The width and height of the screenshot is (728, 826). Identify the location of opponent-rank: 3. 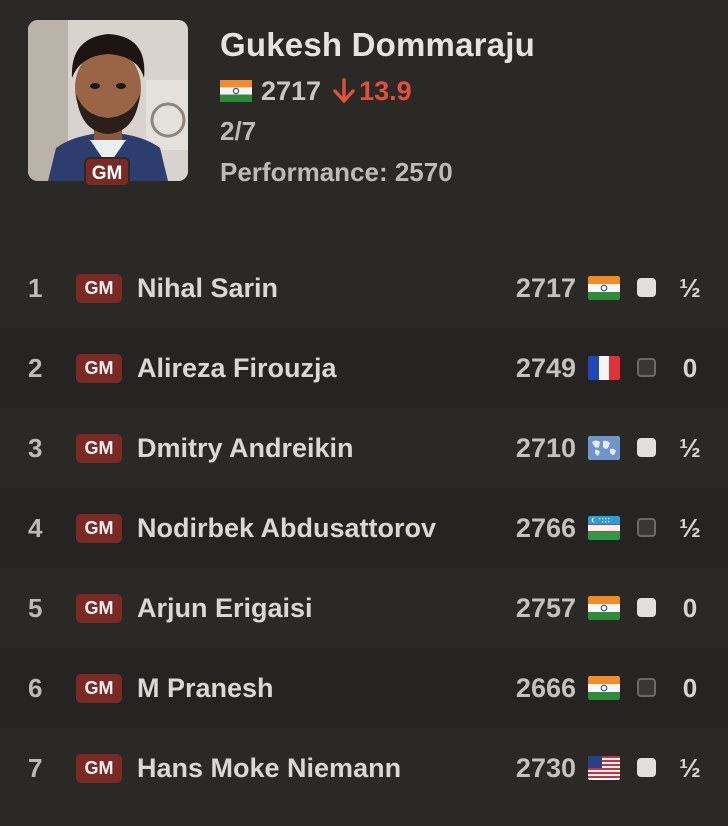
(35, 448).